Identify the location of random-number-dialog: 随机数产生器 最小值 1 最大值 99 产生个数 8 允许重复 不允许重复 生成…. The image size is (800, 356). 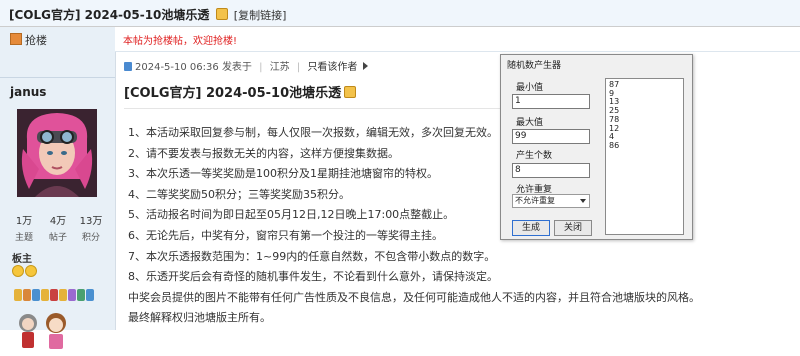
(596, 147).